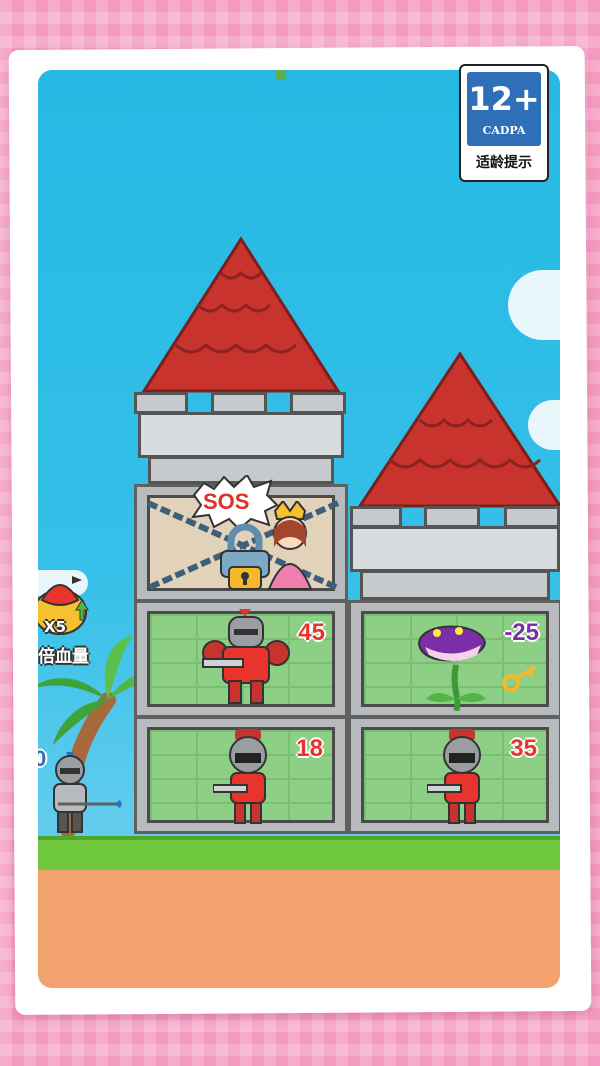  I want to click on room-right-3: 35, so click(454, 775).